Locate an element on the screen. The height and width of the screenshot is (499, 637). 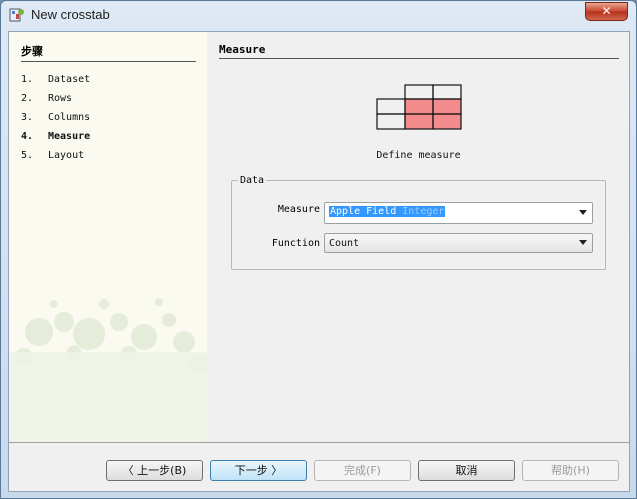
back-button: 〈 上一步(B) is located at coordinates (154, 470).